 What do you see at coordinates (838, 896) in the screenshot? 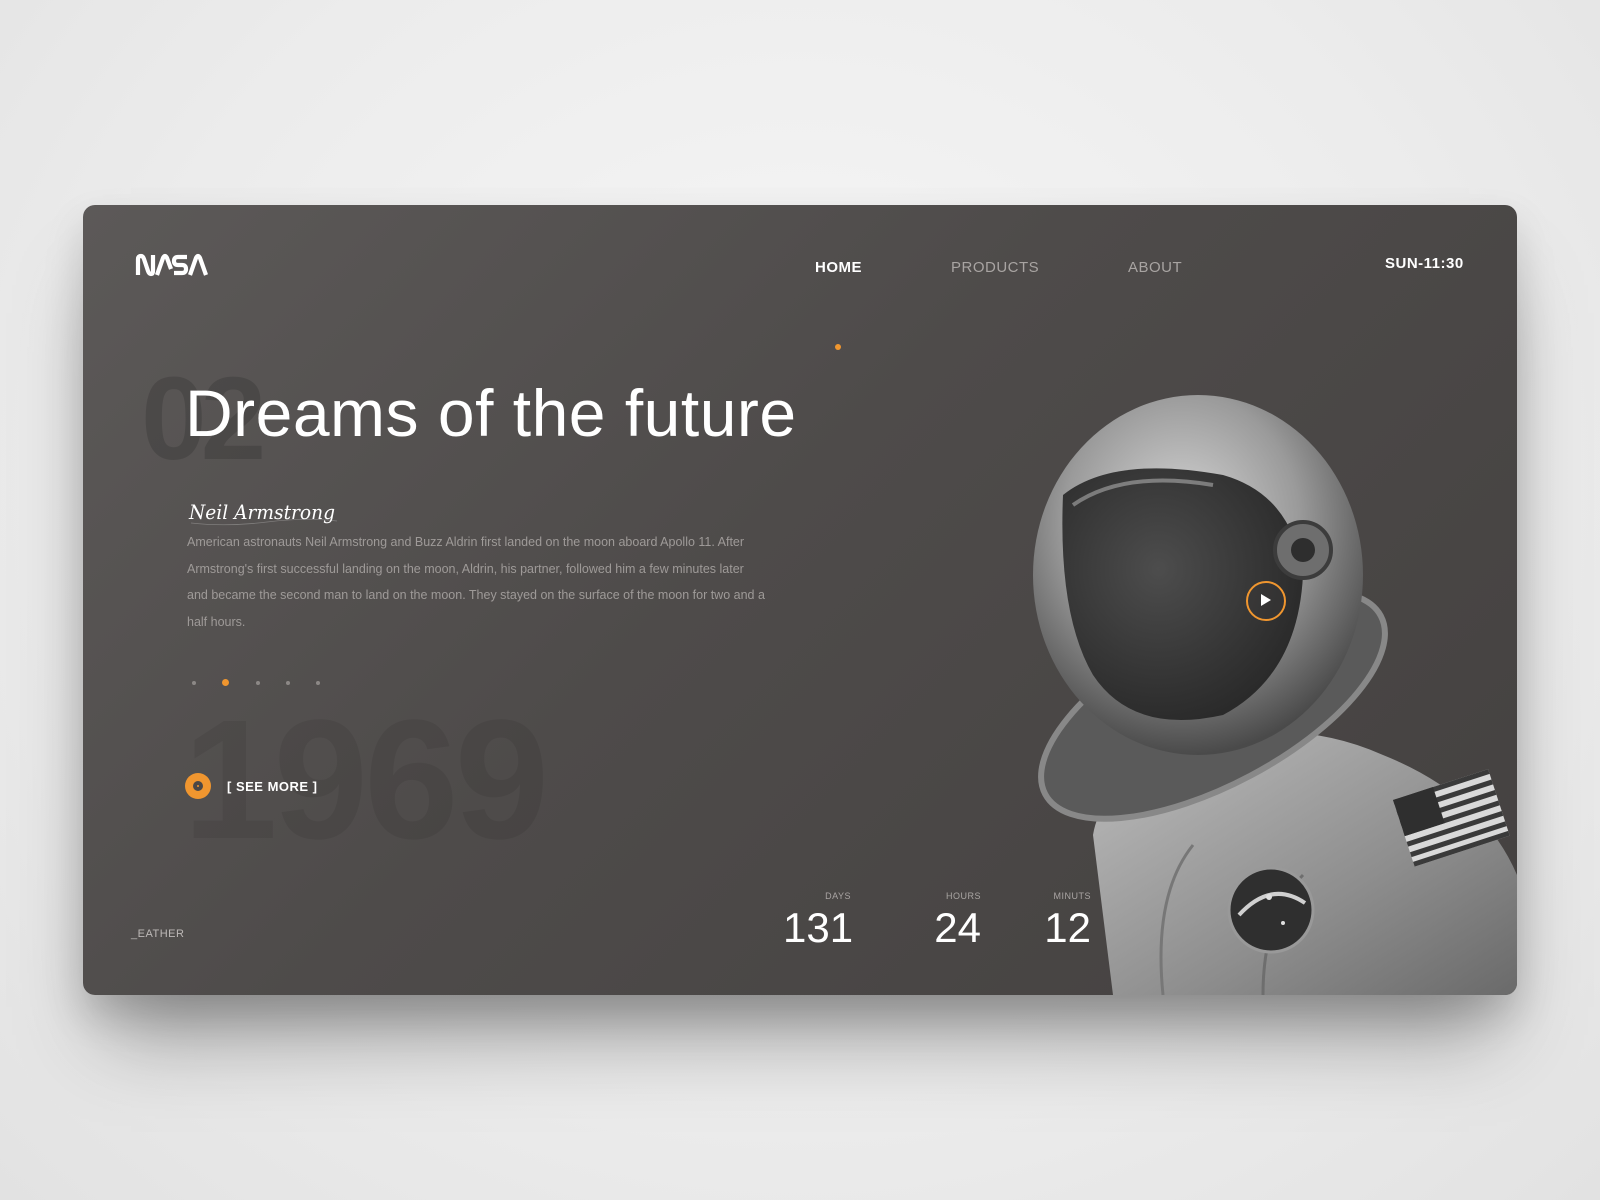
I see `countdown-days-label: DAYS` at bounding box center [838, 896].